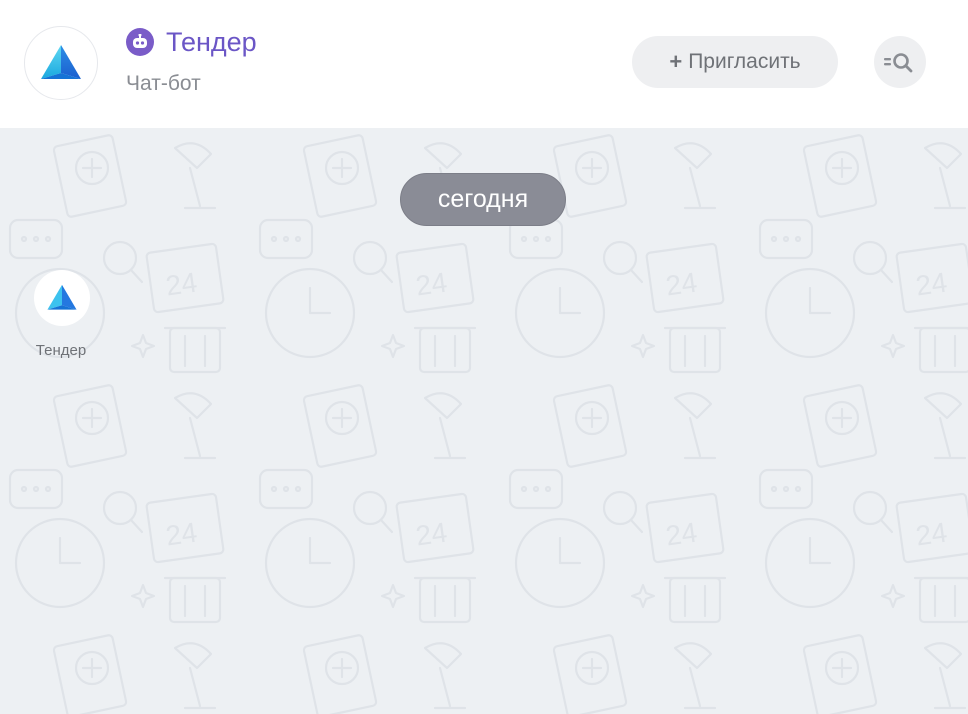 This screenshot has height=714, width=968. Describe the element at coordinates (61, 350) in the screenshot. I see `message-sender-name: Тендер` at that location.